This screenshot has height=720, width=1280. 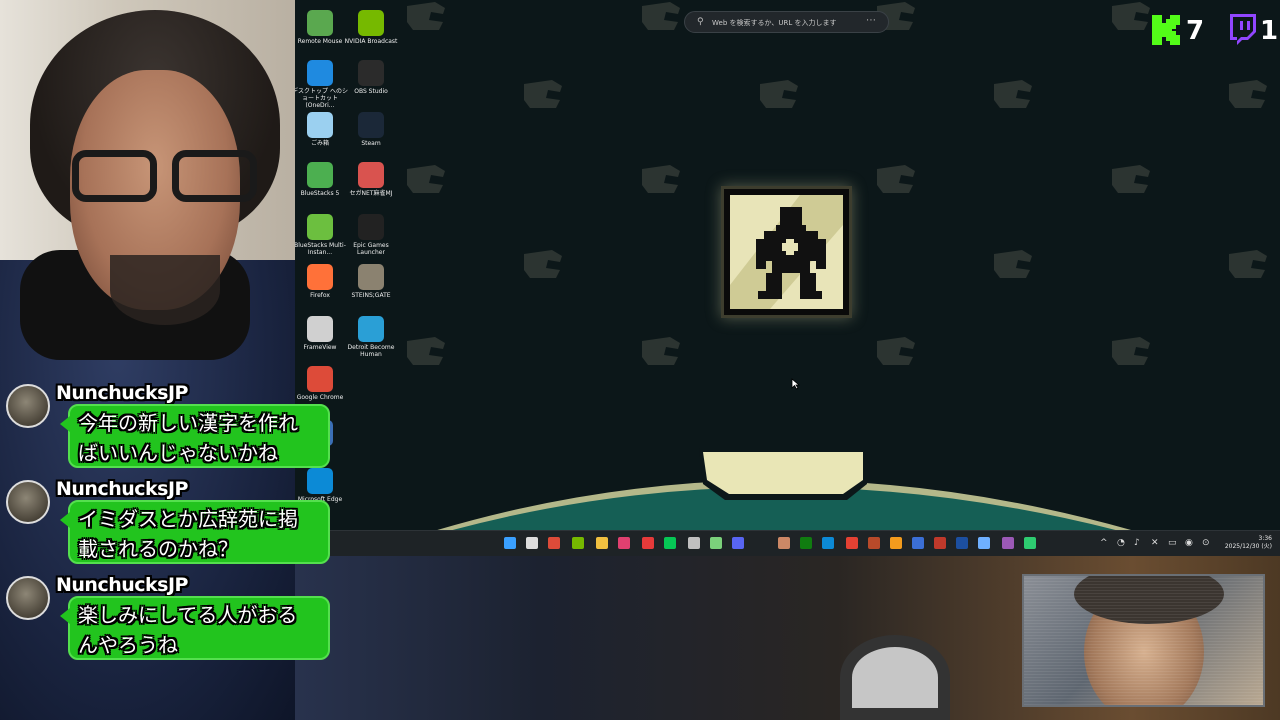 What do you see at coordinates (188, 519) in the screenshot?
I see `chat-line: イミダスとか広辞苑に掲` at bounding box center [188, 519].